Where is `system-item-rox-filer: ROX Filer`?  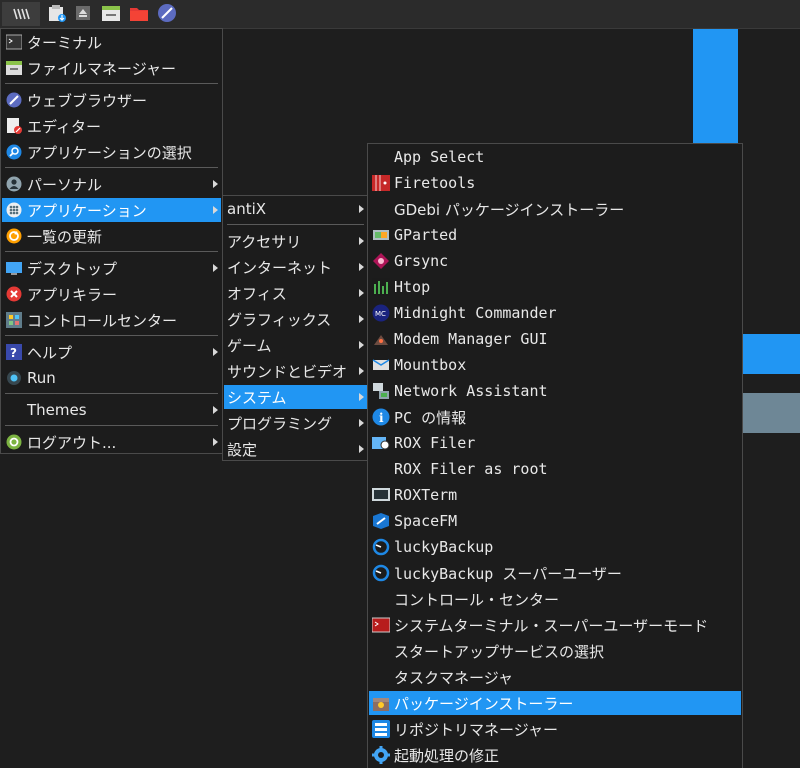
system-item-rox-filer: ROX Filer is located at coordinates (555, 443).